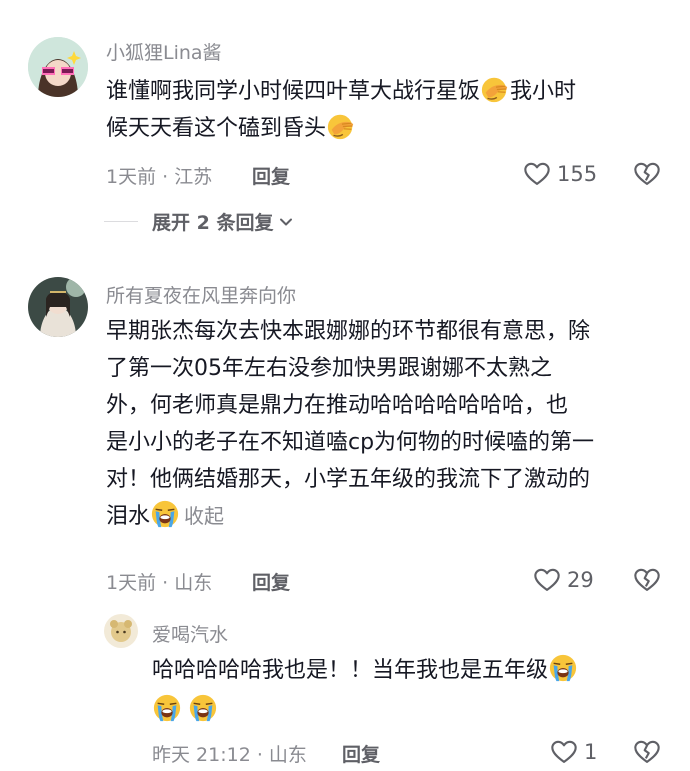 The width and height of the screenshot is (690, 771). I want to click on expand-replies-label: 展开 2 条回复, so click(213, 223).